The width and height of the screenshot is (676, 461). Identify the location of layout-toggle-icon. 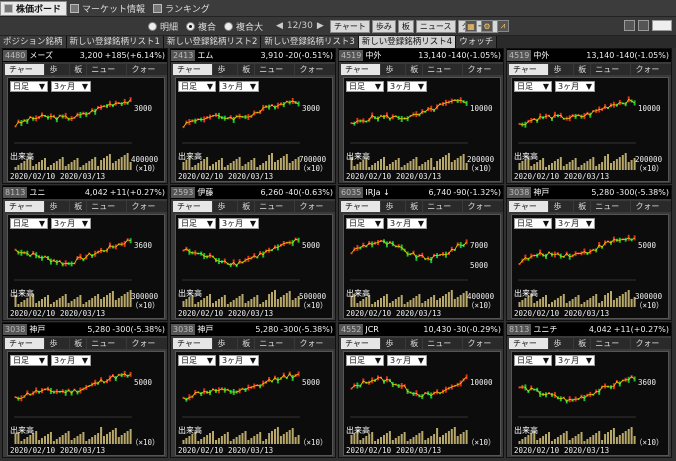
(629, 25).